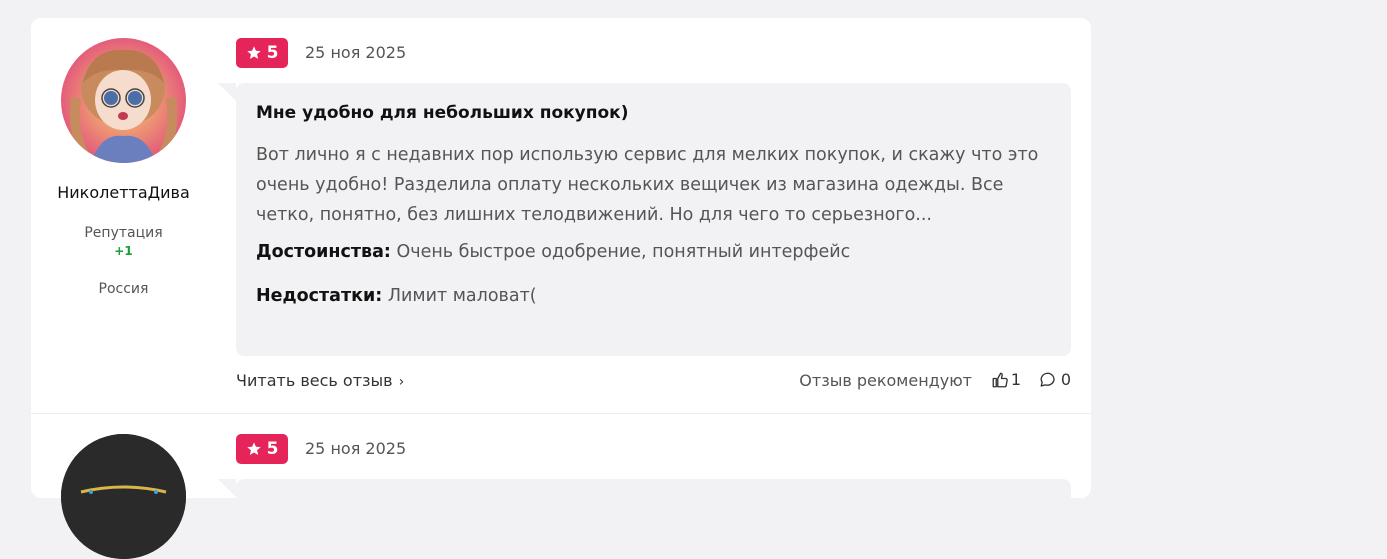 The image size is (1387, 559). I want to click on review-footer: Читать весь отзыв › Отзыв рекомендуют 1 0, so click(653, 382).